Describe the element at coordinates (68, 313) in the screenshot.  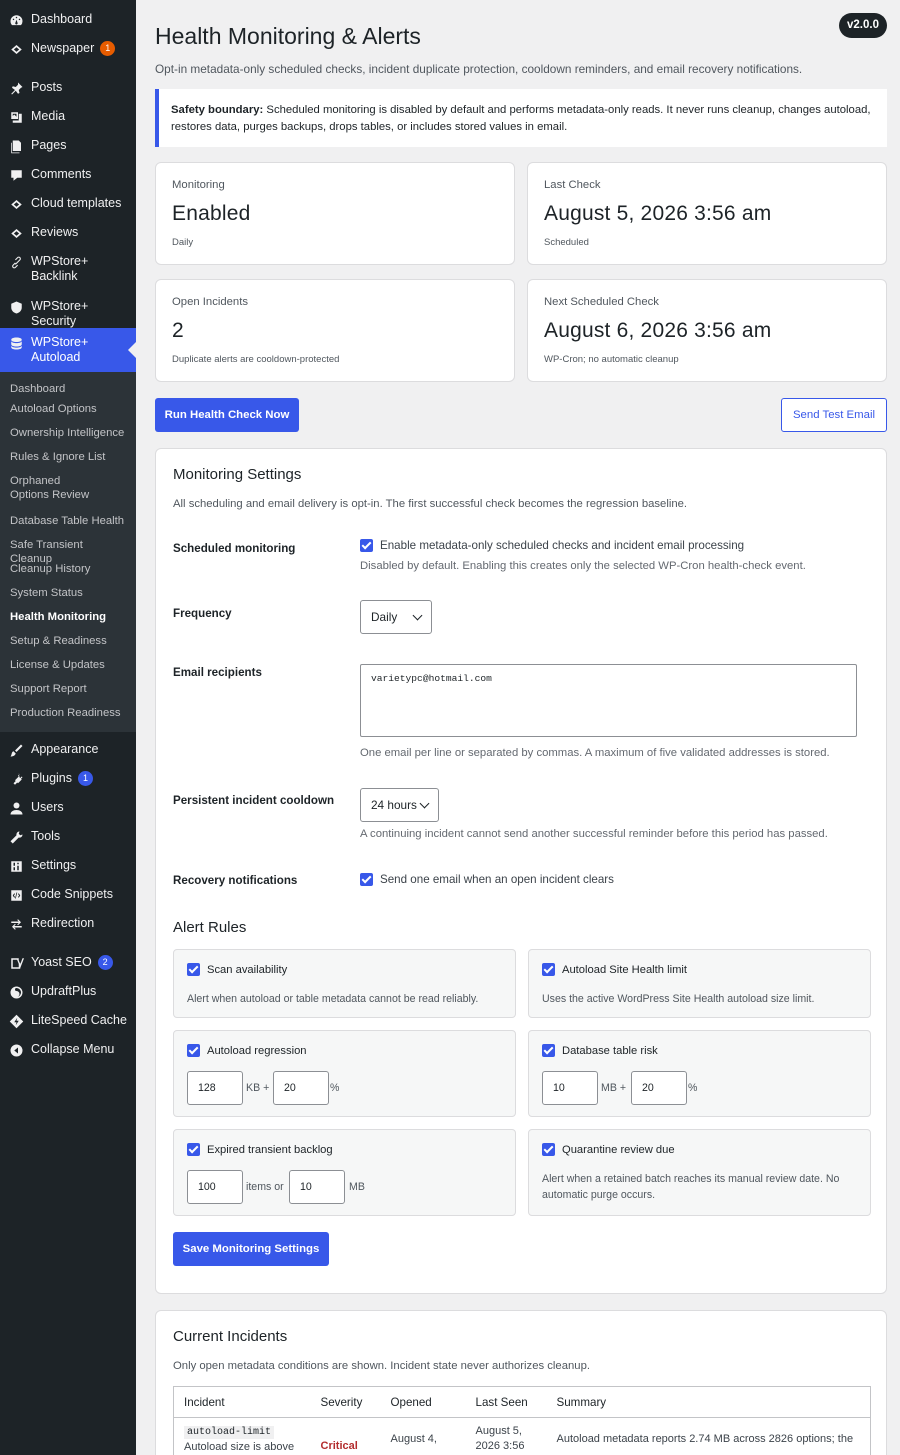
I see `sidebar-item-wpstore-security: WPStore+ Security` at that location.